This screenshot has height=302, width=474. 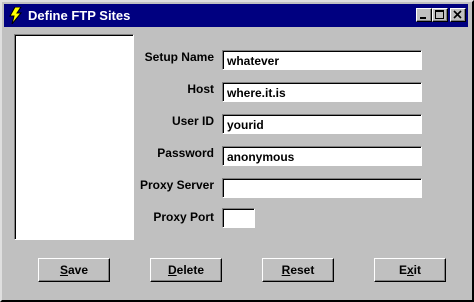 I want to click on reset-label: eset, so click(x=302, y=270).